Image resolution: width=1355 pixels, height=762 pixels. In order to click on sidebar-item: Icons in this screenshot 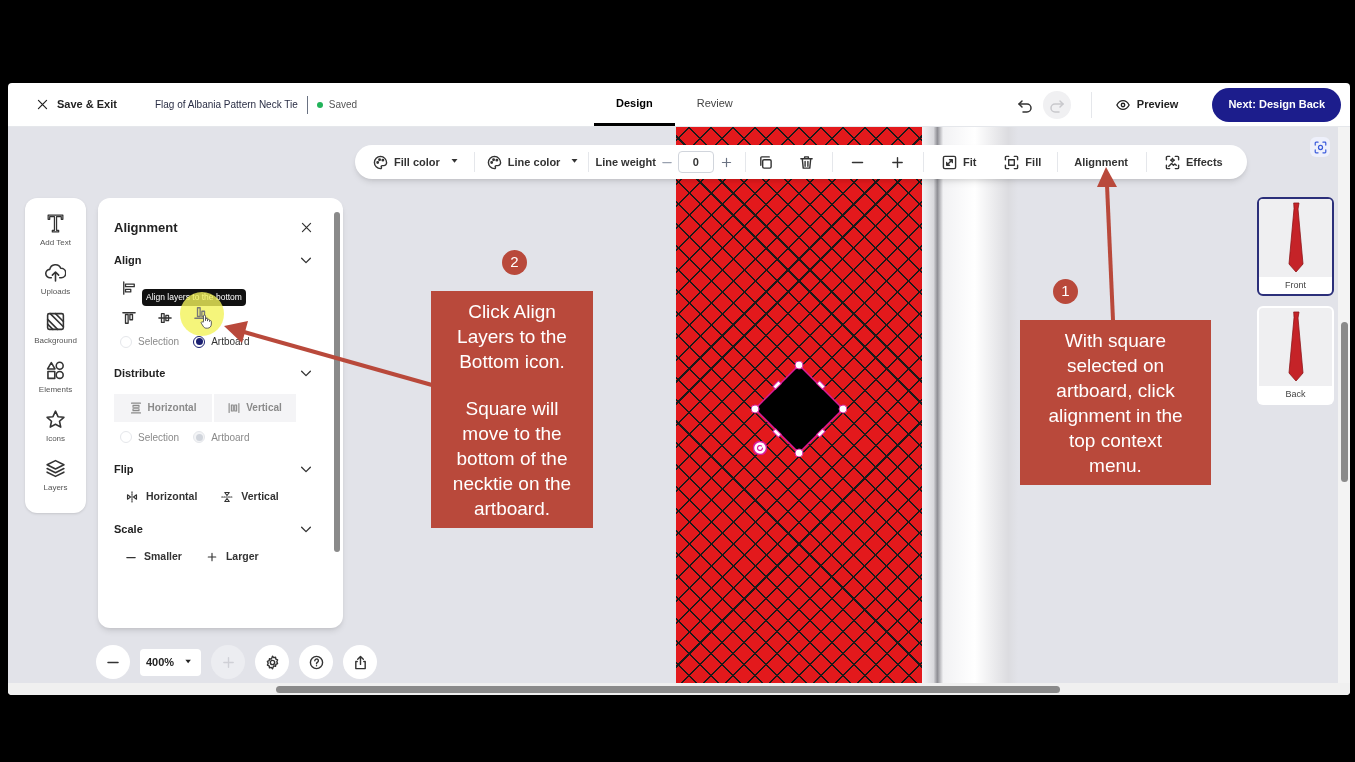, I will do `click(55, 429)`.